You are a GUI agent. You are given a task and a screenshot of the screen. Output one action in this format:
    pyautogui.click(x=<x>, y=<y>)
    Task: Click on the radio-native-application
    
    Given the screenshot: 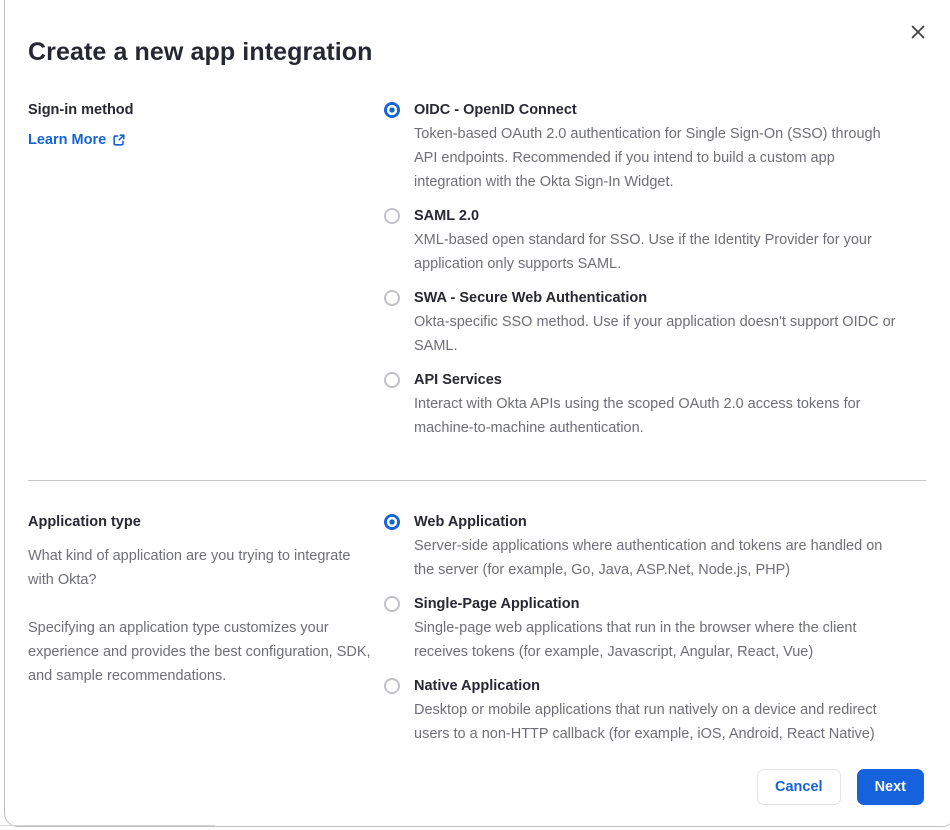 What is the action you would take?
    pyautogui.click(x=392, y=686)
    